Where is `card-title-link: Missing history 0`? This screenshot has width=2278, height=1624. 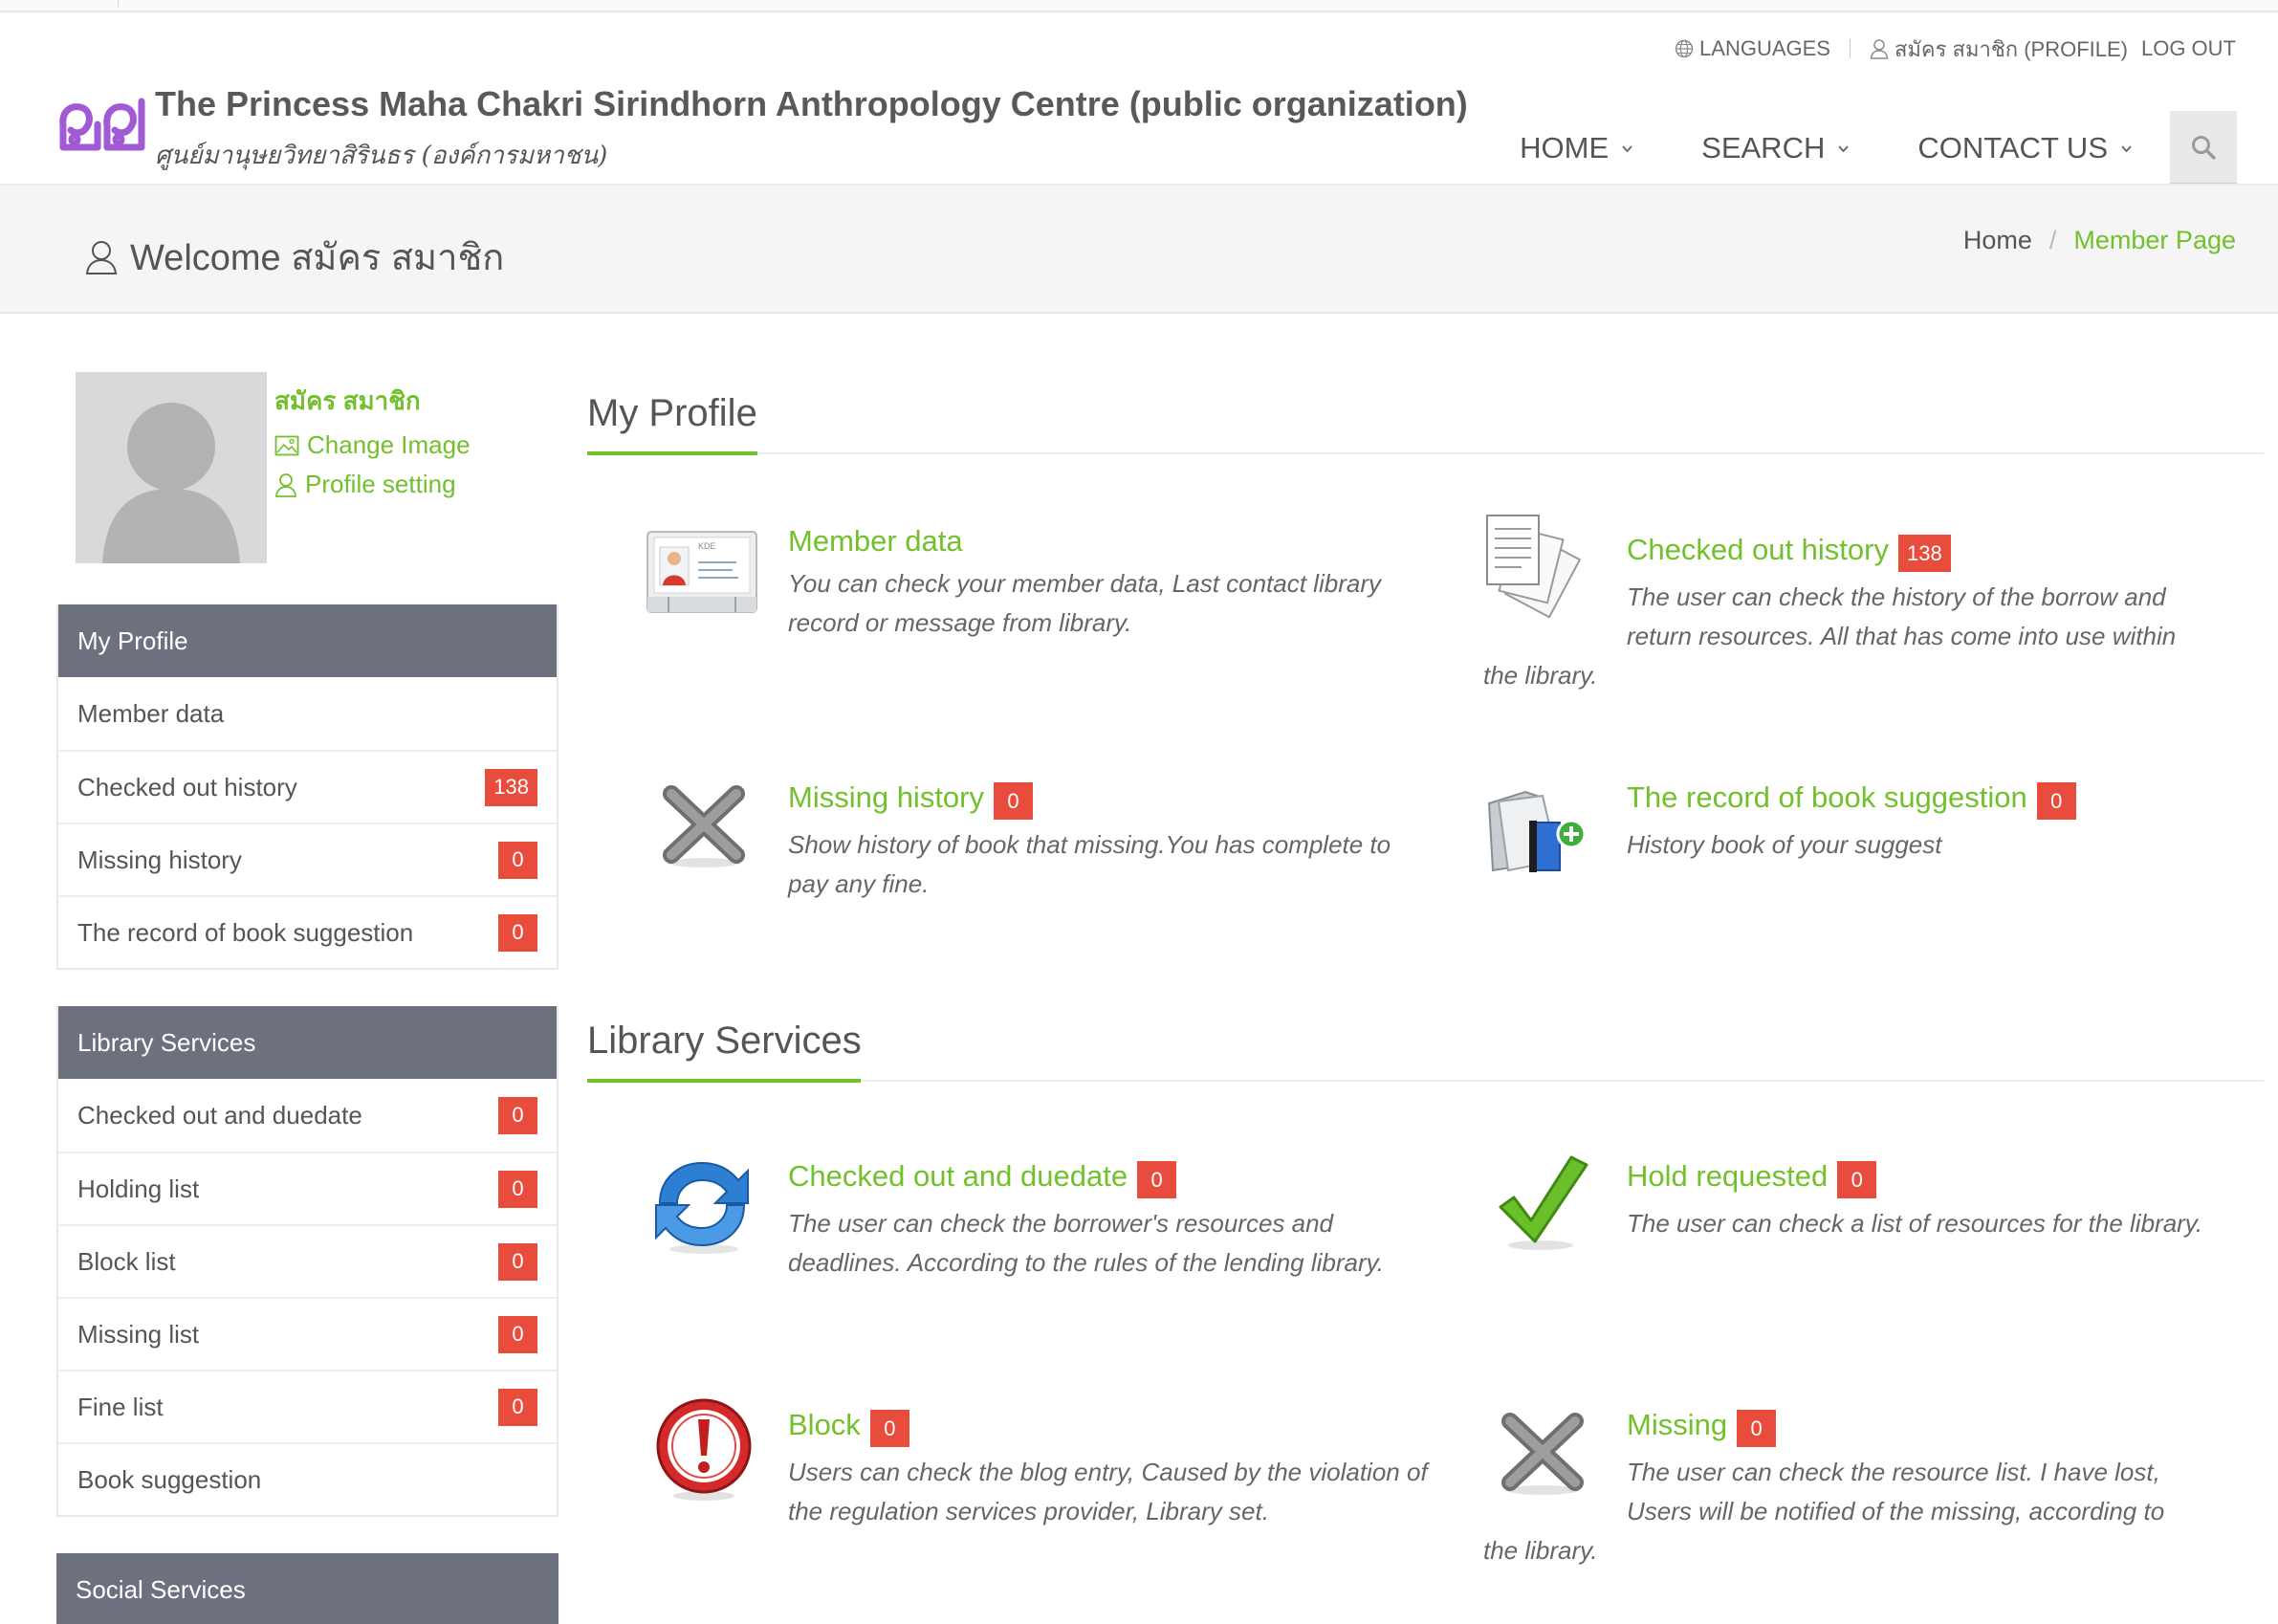 card-title-link: Missing history 0 is located at coordinates (1108, 798).